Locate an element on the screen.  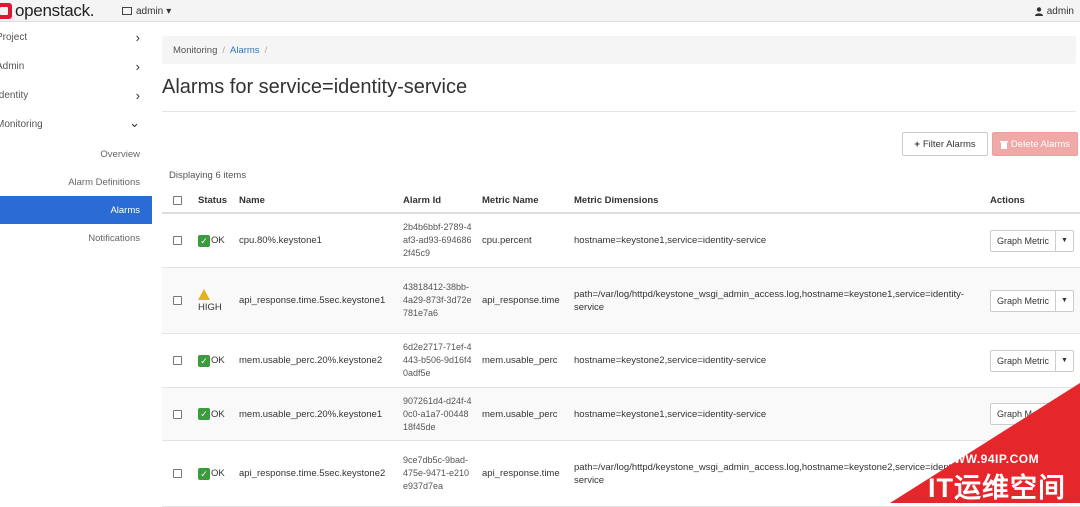
brand-text: openstack. is located at coordinates (55, 10).